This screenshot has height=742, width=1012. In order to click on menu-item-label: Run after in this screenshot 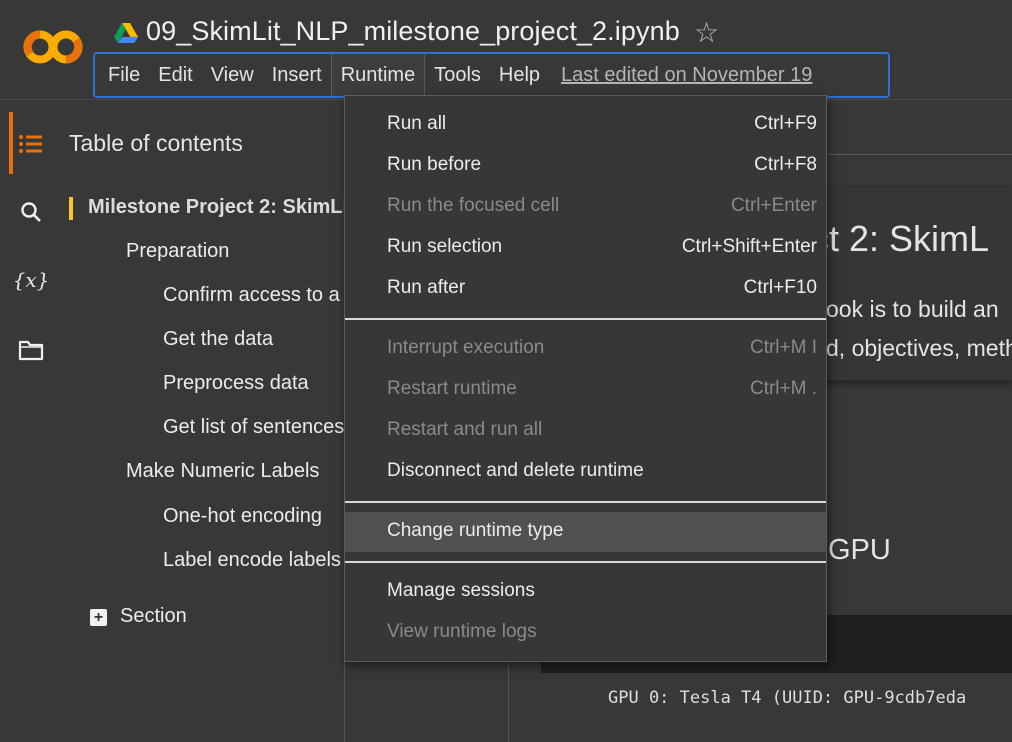, I will do `click(426, 287)`.